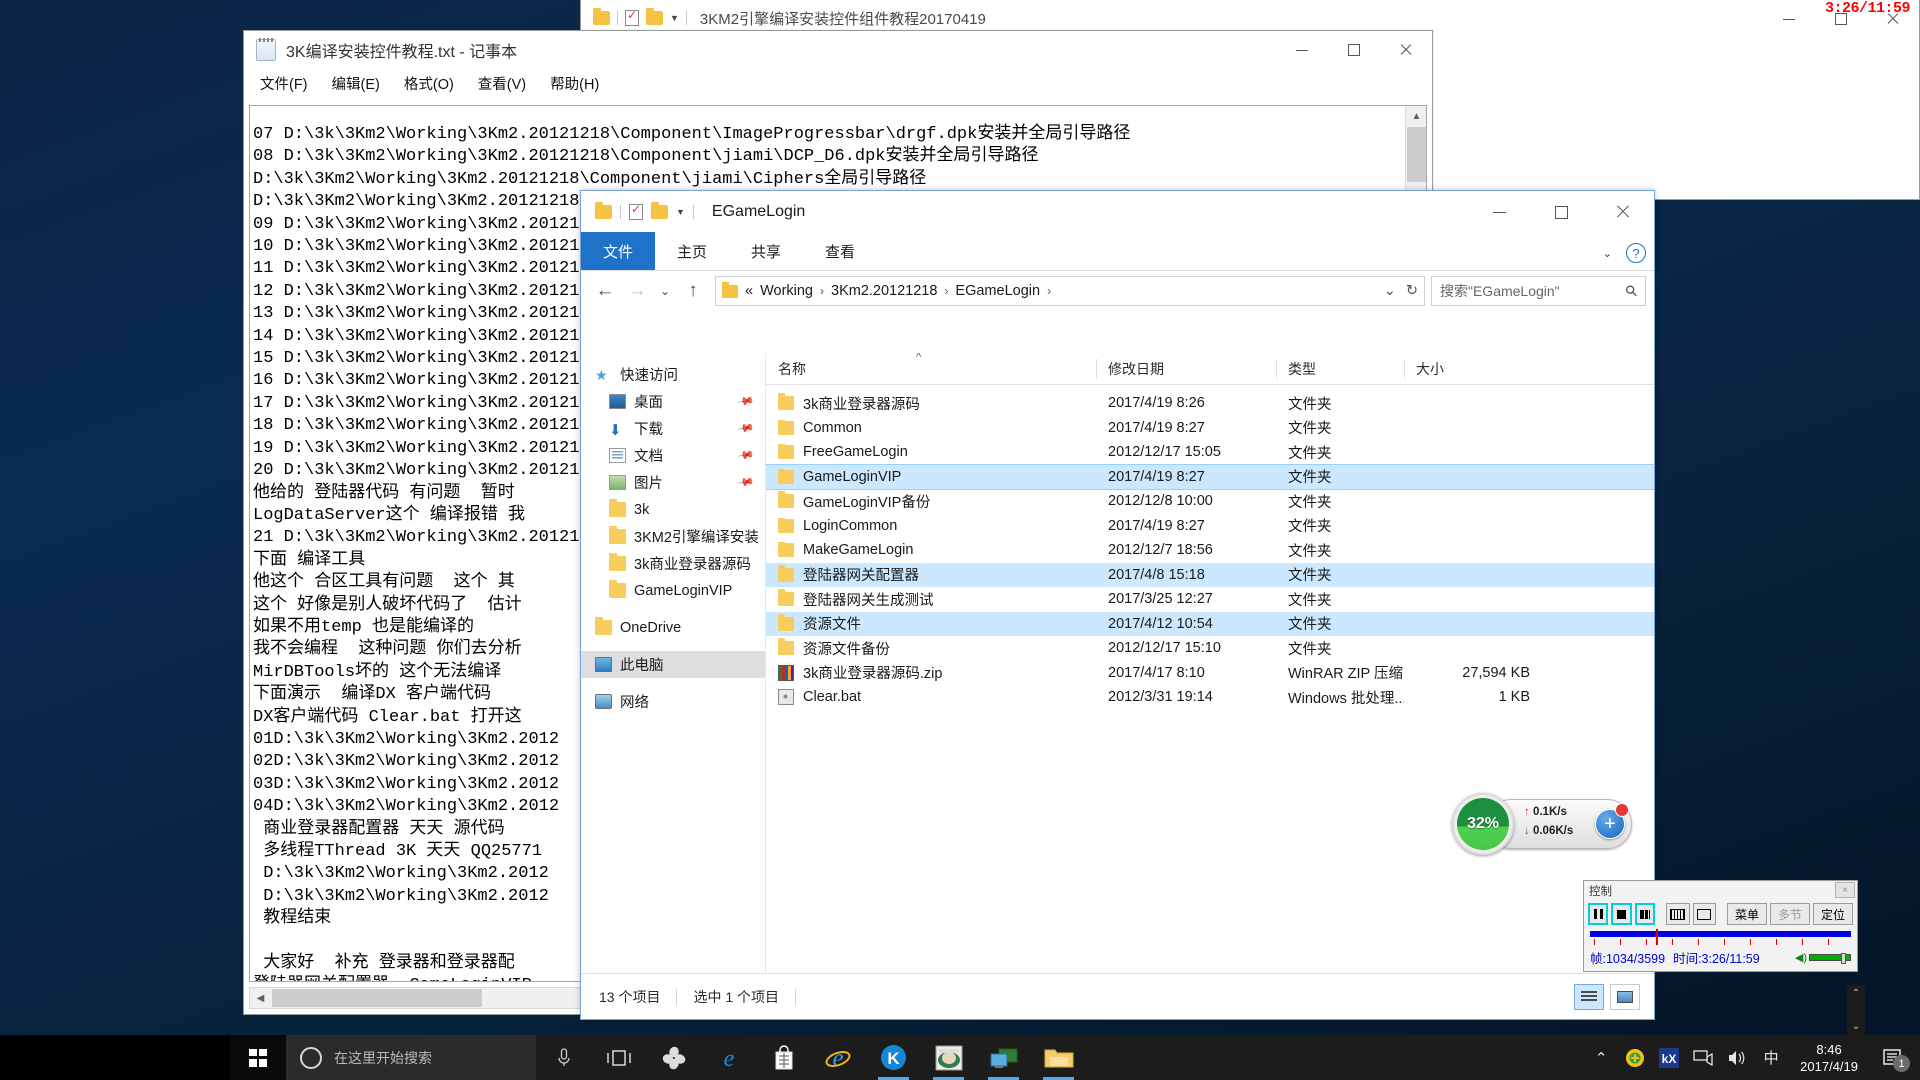 This screenshot has height=1080, width=1920. I want to click on volume-knob, so click(1843, 958).